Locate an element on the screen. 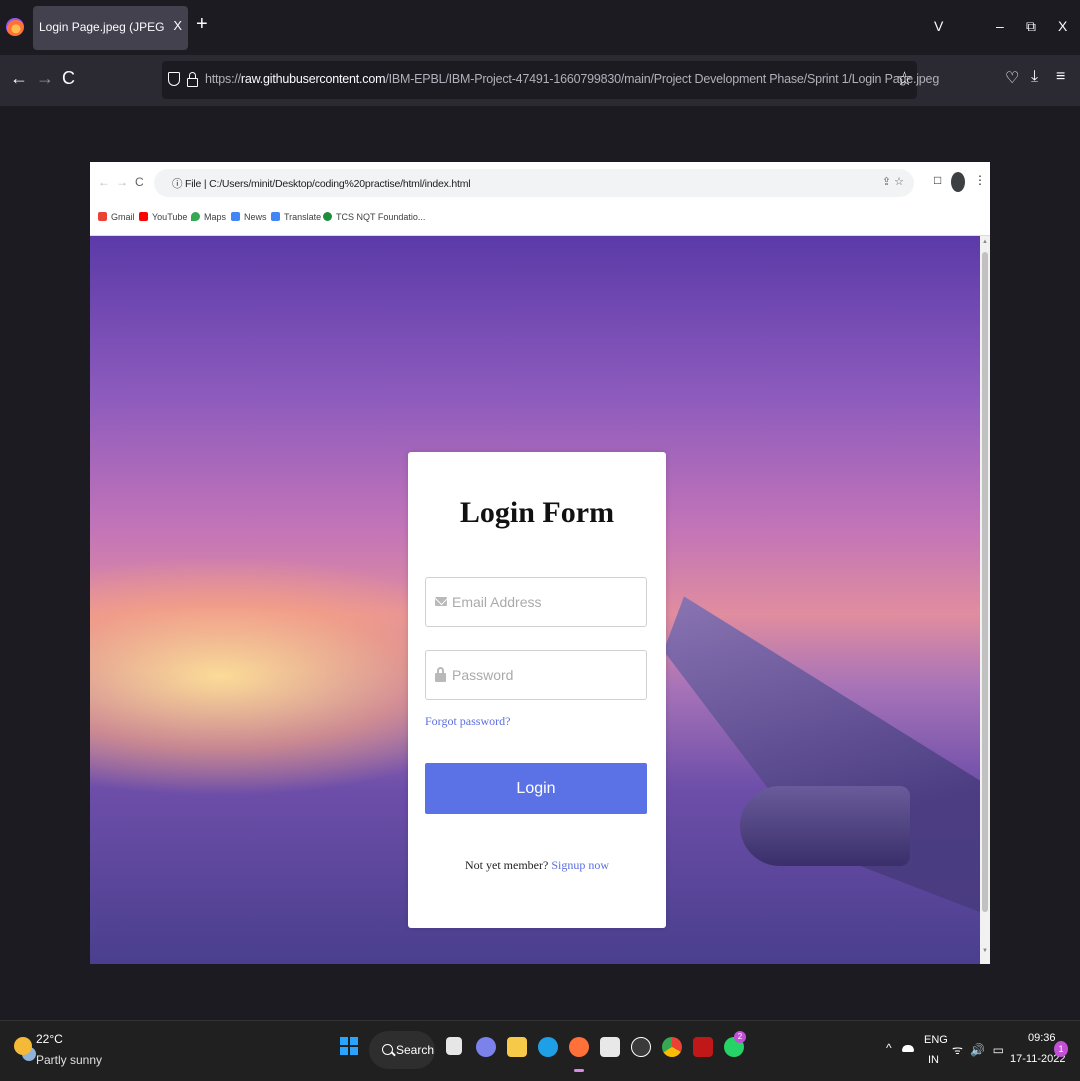 Image resolution: width=1080 pixels, height=1081 pixels. signup-prompt: Not yet member? Signup now is located at coordinates (537, 865).